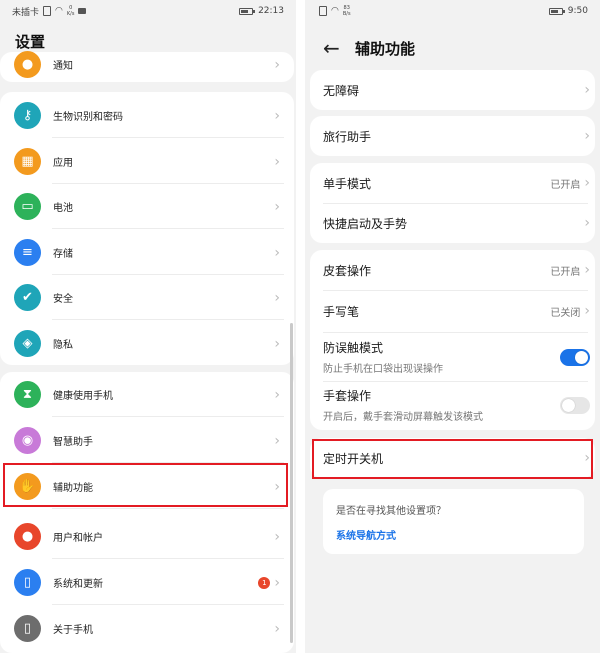 This screenshot has width=600, height=653. What do you see at coordinates (347, 396) in the screenshot?
I see `accessibility-item-label: 手套操作` at bounding box center [347, 396].